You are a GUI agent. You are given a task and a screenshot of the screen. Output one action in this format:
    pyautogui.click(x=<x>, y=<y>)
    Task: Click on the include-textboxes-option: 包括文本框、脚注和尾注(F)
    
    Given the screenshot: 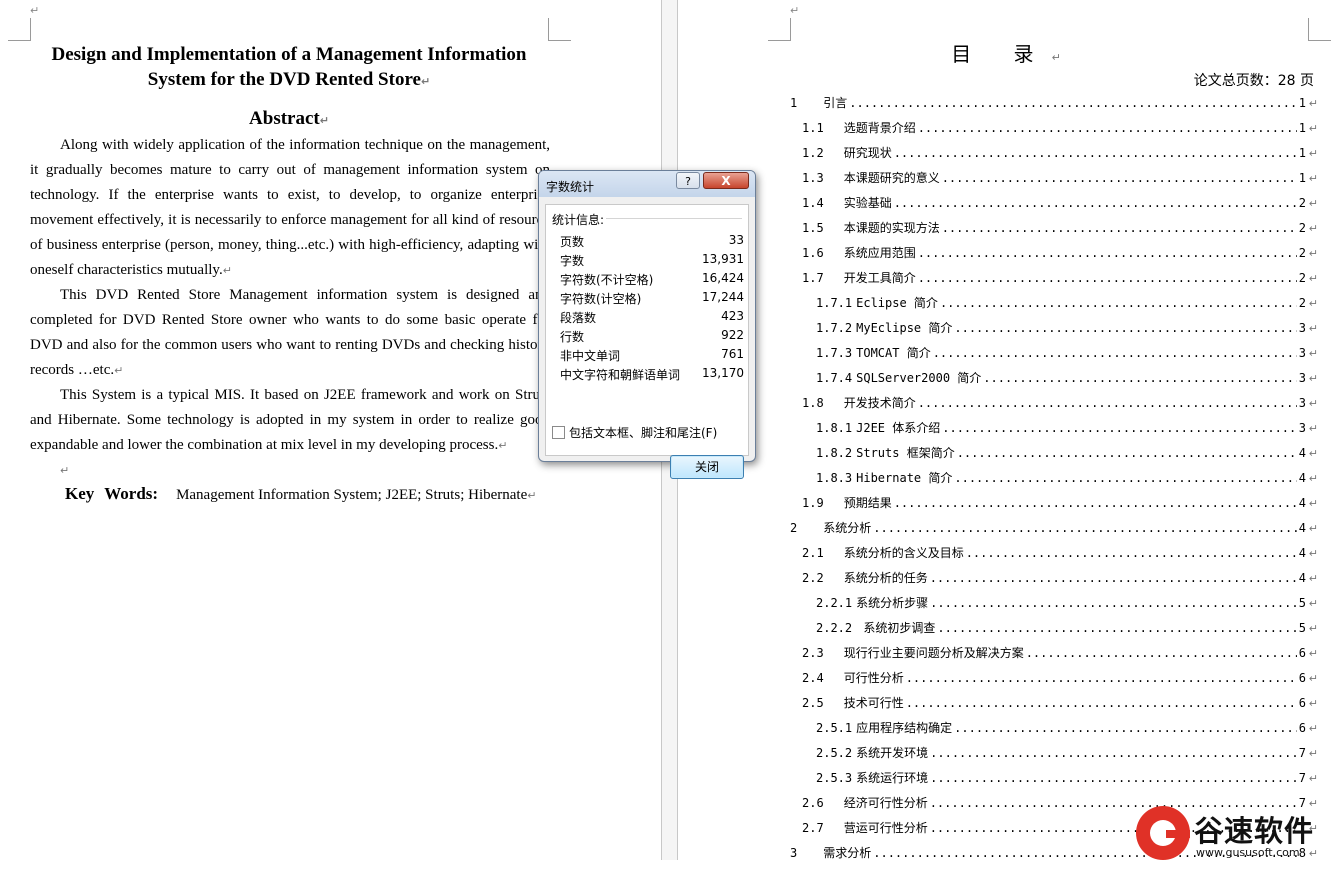 What is the action you would take?
    pyautogui.click(x=634, y=432)
    